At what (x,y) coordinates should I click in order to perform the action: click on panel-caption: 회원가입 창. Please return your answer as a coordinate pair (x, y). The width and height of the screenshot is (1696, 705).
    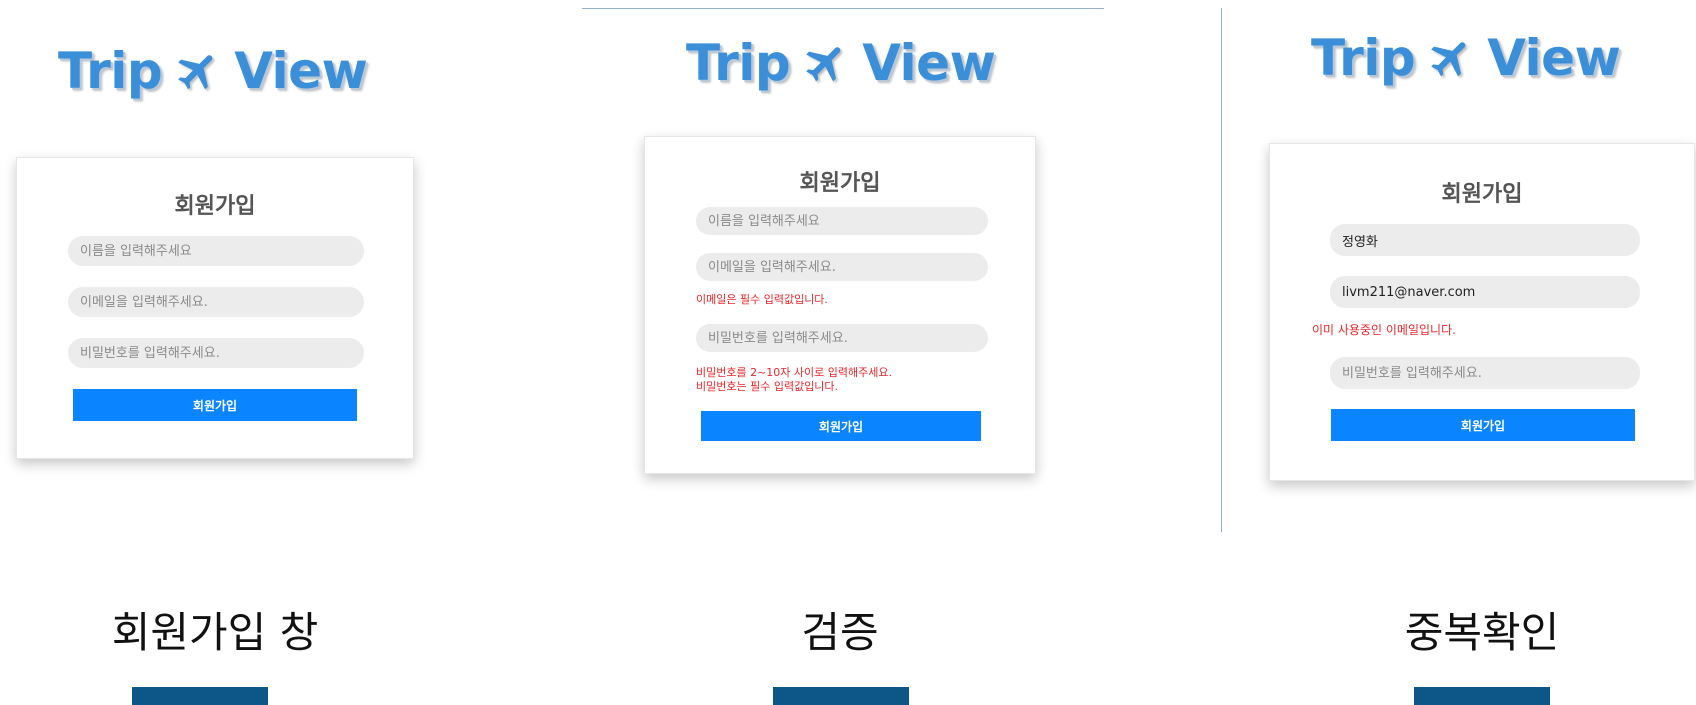
    Looking at the image, I should click on (215, 632).